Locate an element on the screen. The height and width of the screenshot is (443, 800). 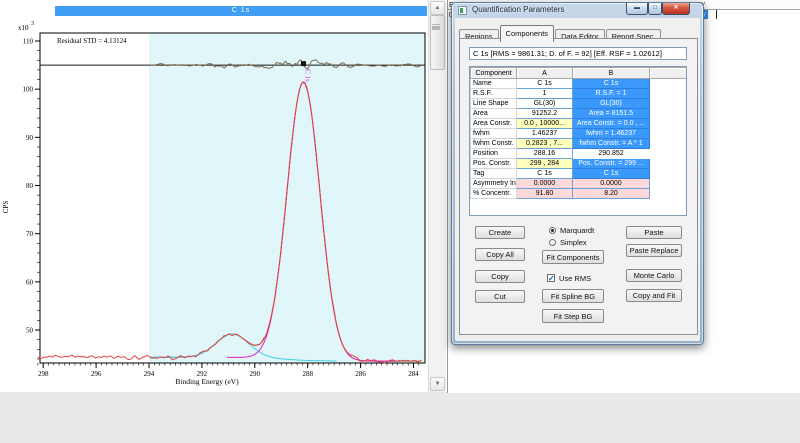
plot-title-bar: C 1s is located at coordinates (241, 11).